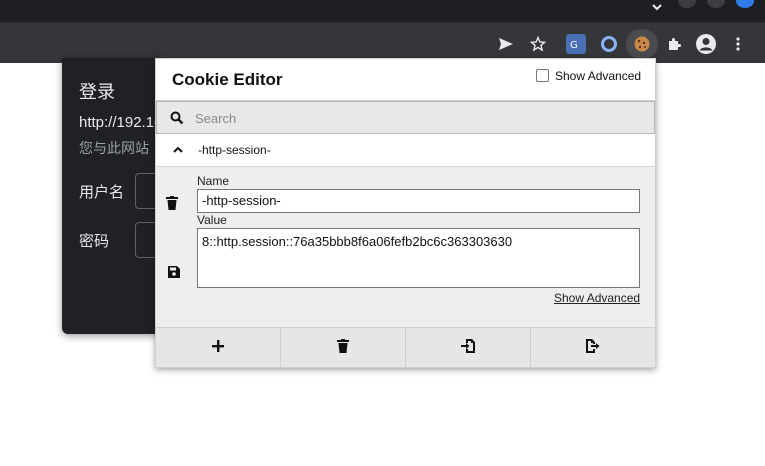 Image resolution: width=765 pixels, height=466 pixels. I want to click on popup-title: Cookie Editor, so click(227, 79).